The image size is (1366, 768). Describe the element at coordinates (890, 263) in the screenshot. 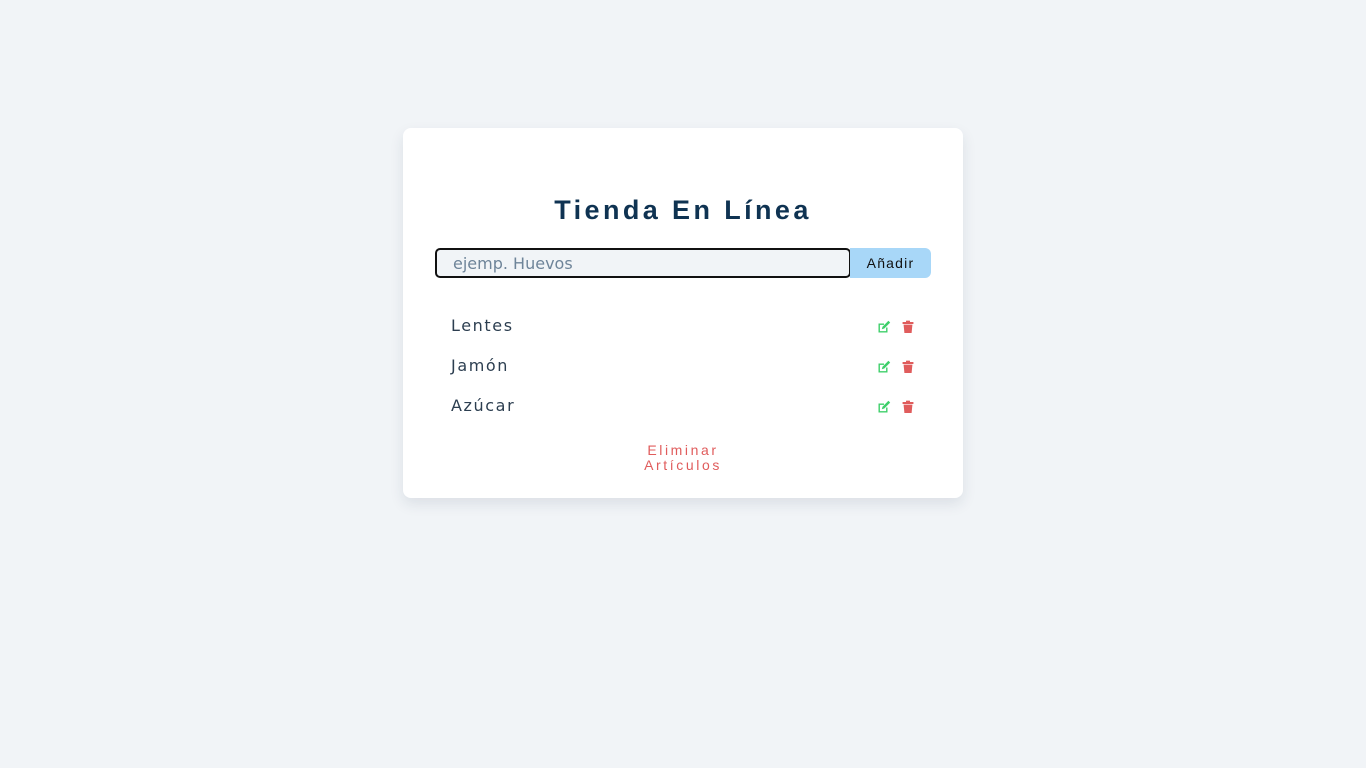

I see `add-button: Añadir` at that location.